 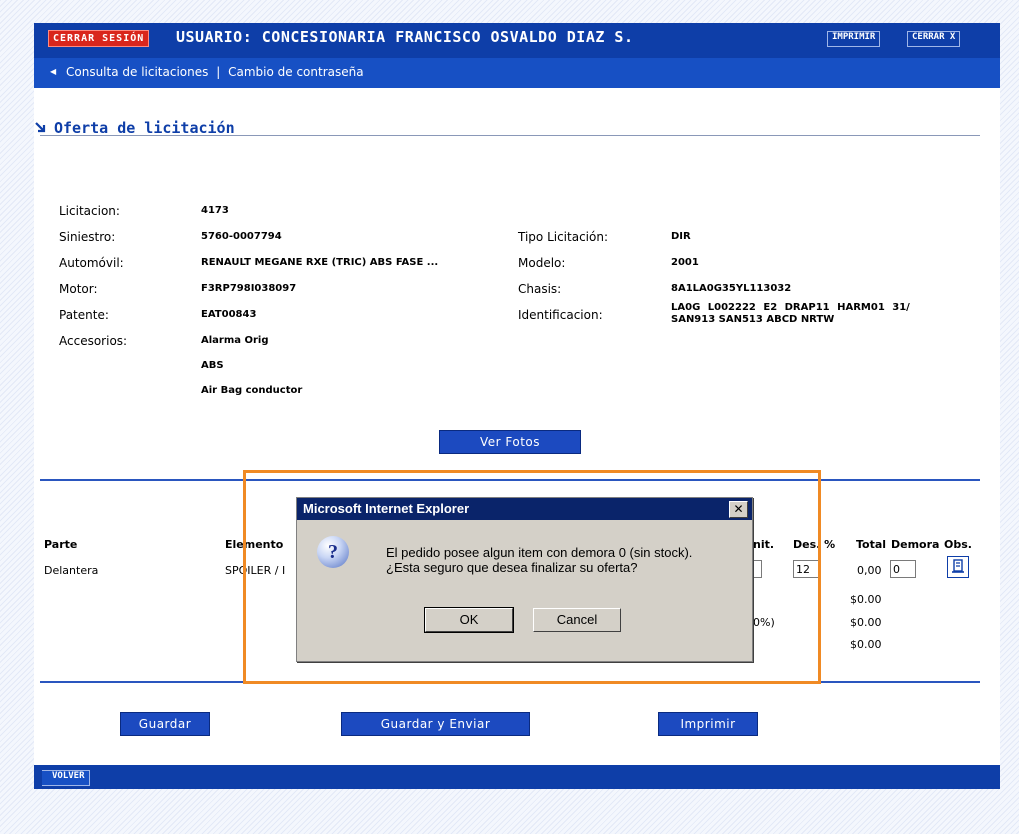 I want to click on value-modelo: 2001, so click(x=685, y=262).